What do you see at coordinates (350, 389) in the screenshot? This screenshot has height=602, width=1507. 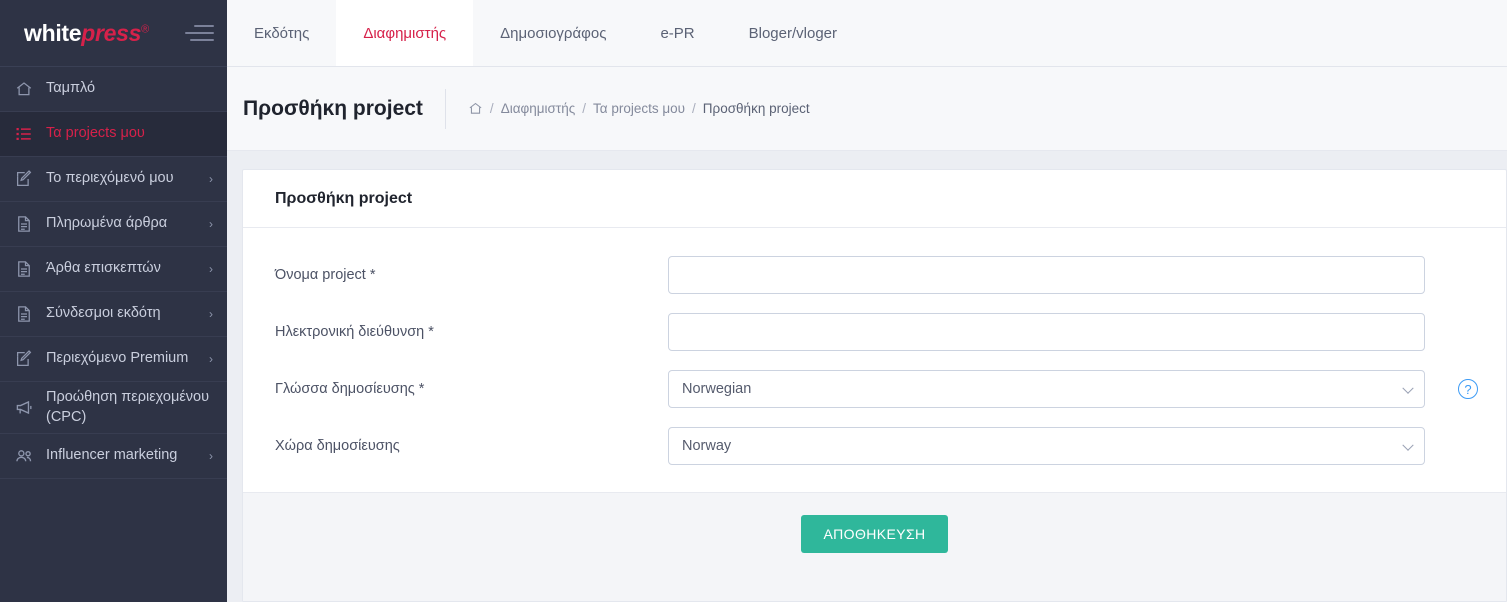 I see `label-publication-language: Γλώσσα δημοσίευσης *` at bounding box center [350, 389].